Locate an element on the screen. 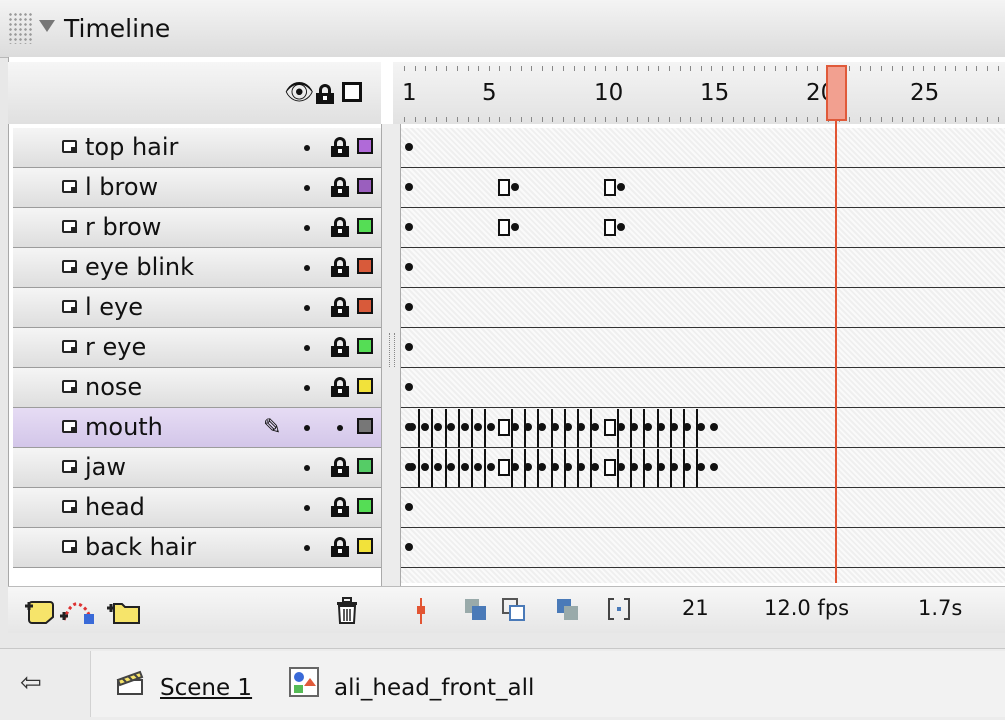 The height and width of the screenshot is (720, 1005). symbol-name: ali_head_front_all is located at coordinates (434, 688).